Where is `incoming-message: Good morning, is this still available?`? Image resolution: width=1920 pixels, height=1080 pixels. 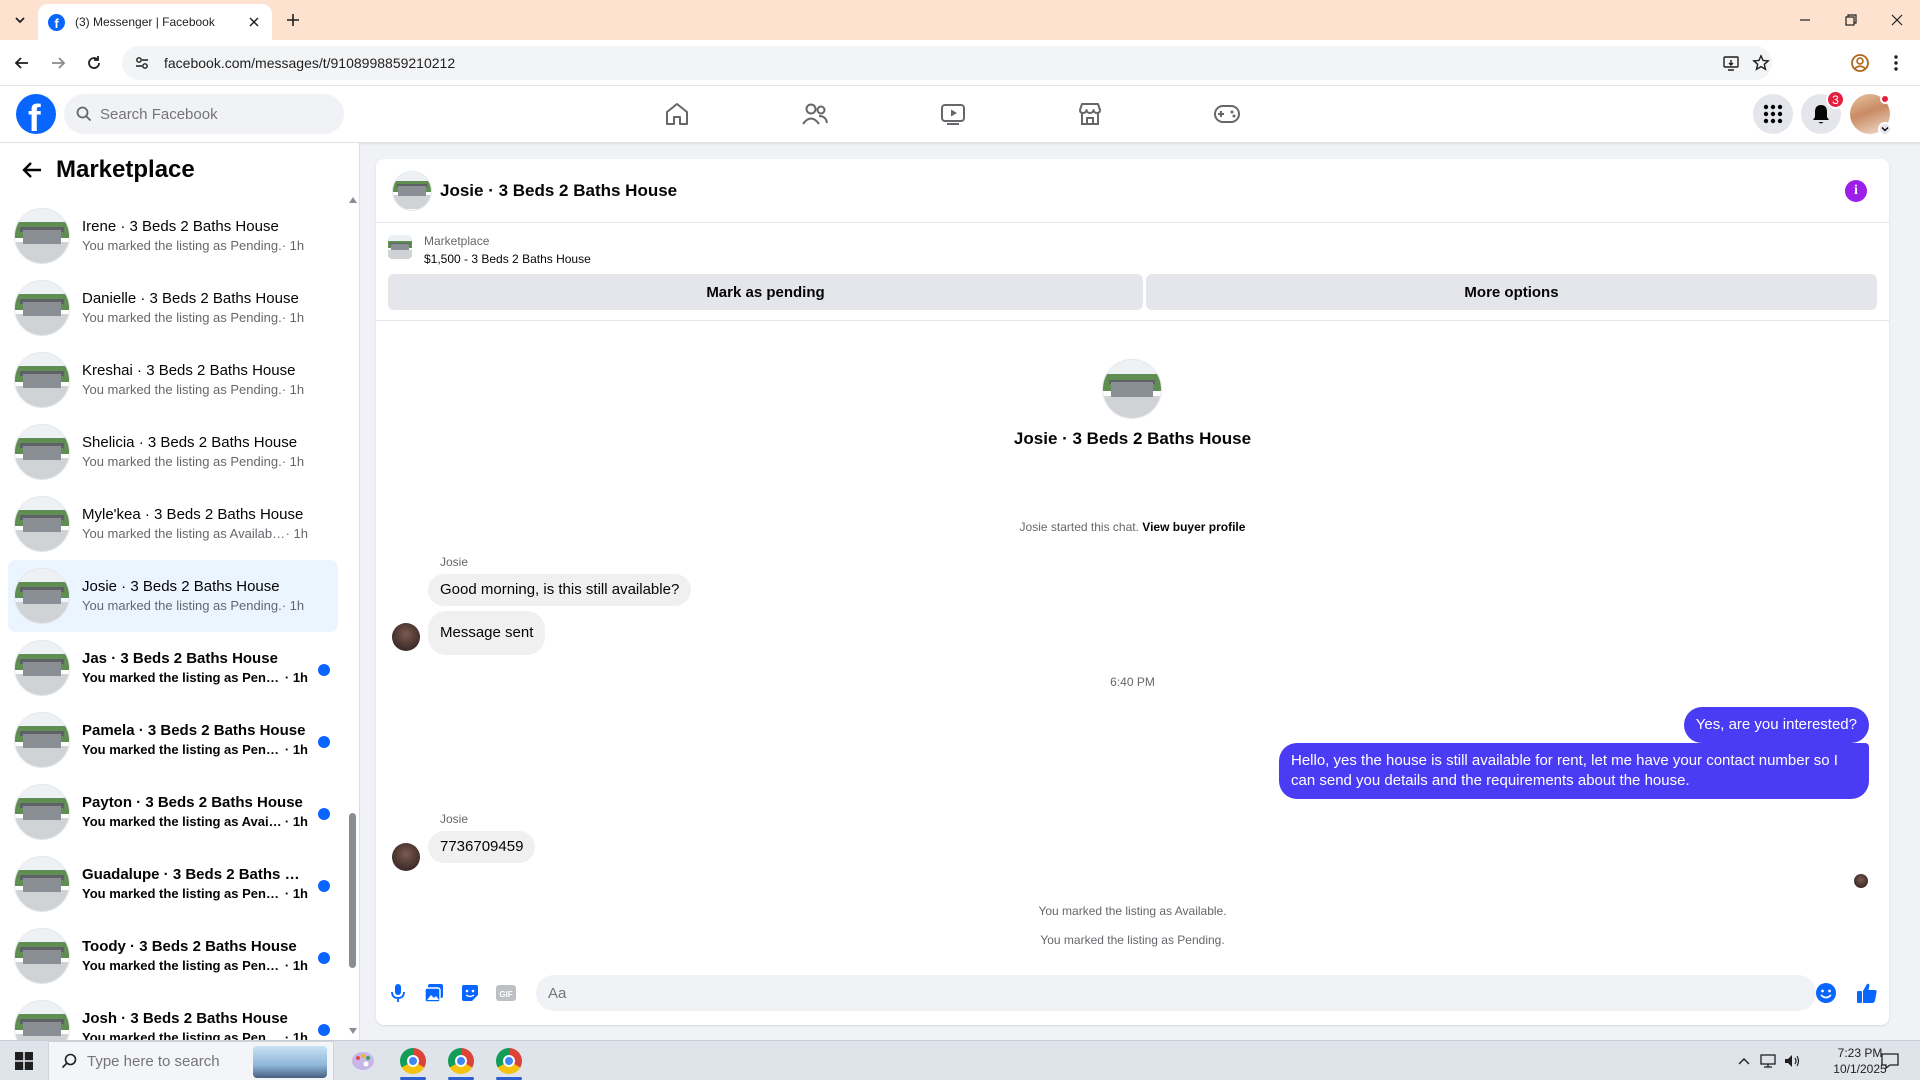
incoming-message: Good morning, is this still available? is located at coordinates (560, 590).